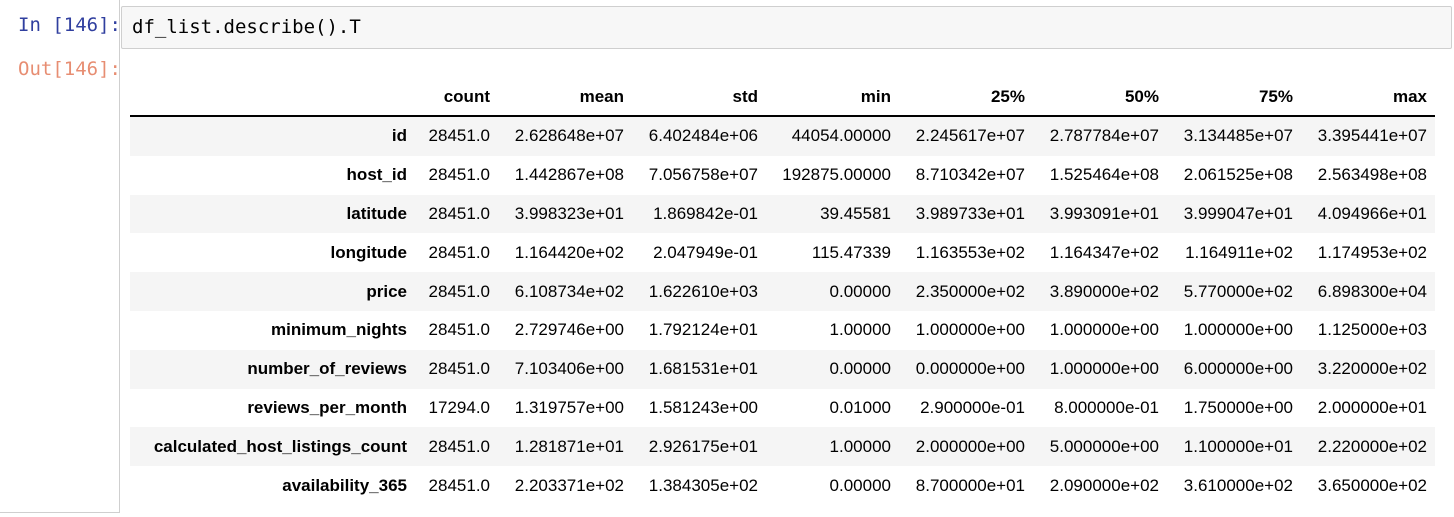  What do you see at coordinates (69, 69) in the screenshot?
I see `output-prompt: Out[146]:` at bounding box center [69, 69].